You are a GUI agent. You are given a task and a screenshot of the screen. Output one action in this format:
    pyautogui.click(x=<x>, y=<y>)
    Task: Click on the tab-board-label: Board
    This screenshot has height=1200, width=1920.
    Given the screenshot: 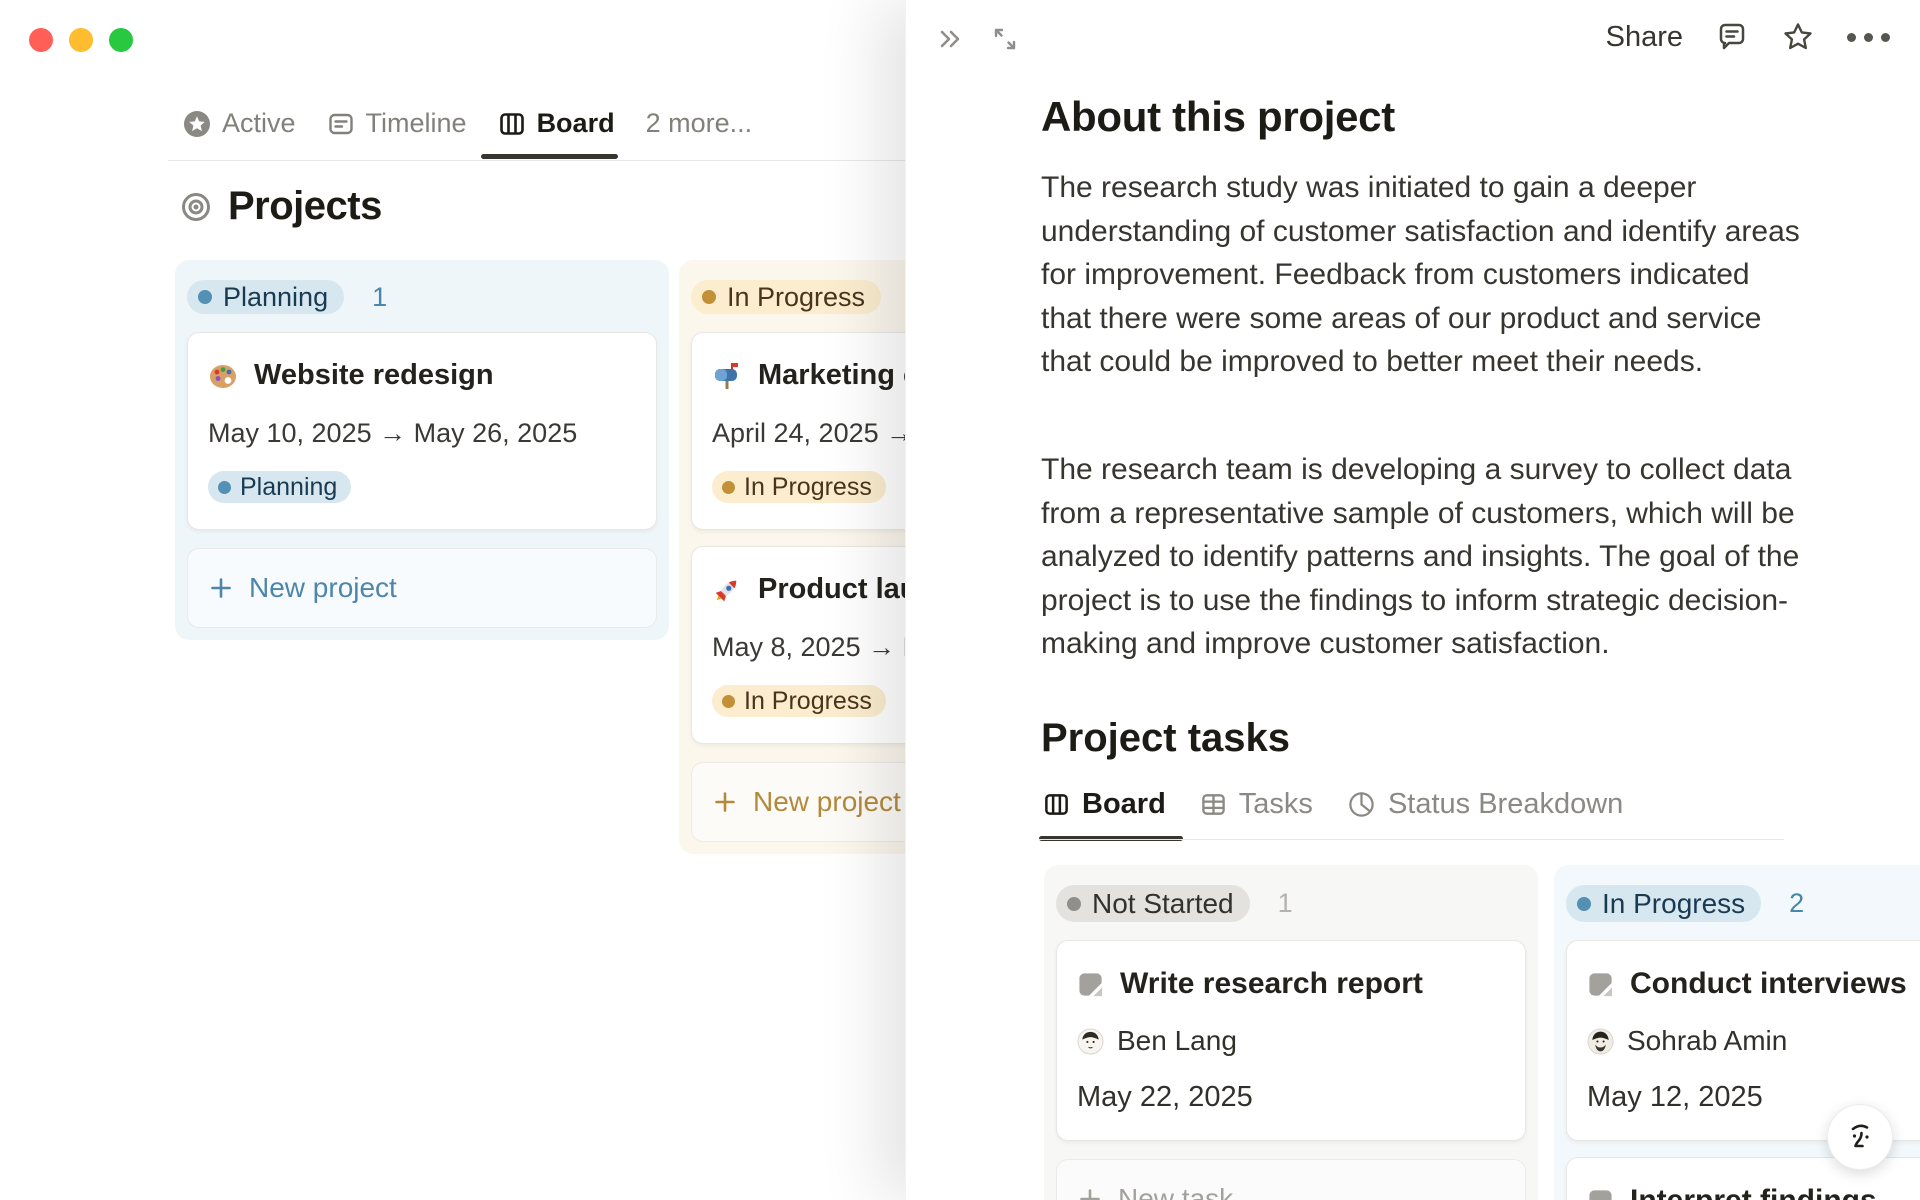 What is the action you would take?
    pyautogui.click(x=575, y=123)
    